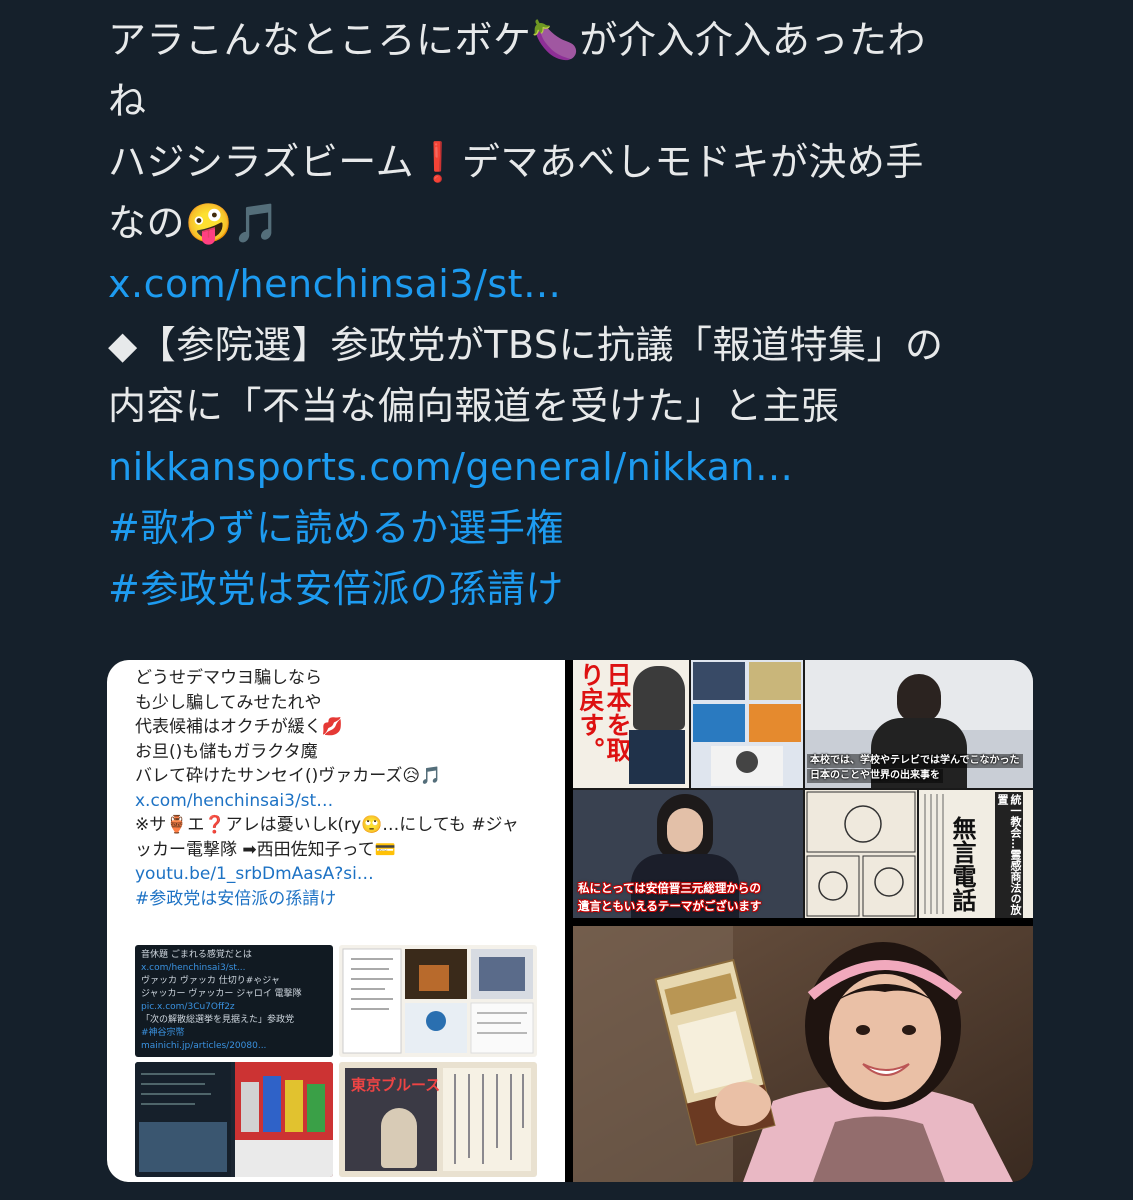  What do you see at coordinates (210, 981) in the screenshot?
I see `nested-line: ヴァッカ ヴァッカ 仕切り#ゃジャ` at bounding box center [210, 981].